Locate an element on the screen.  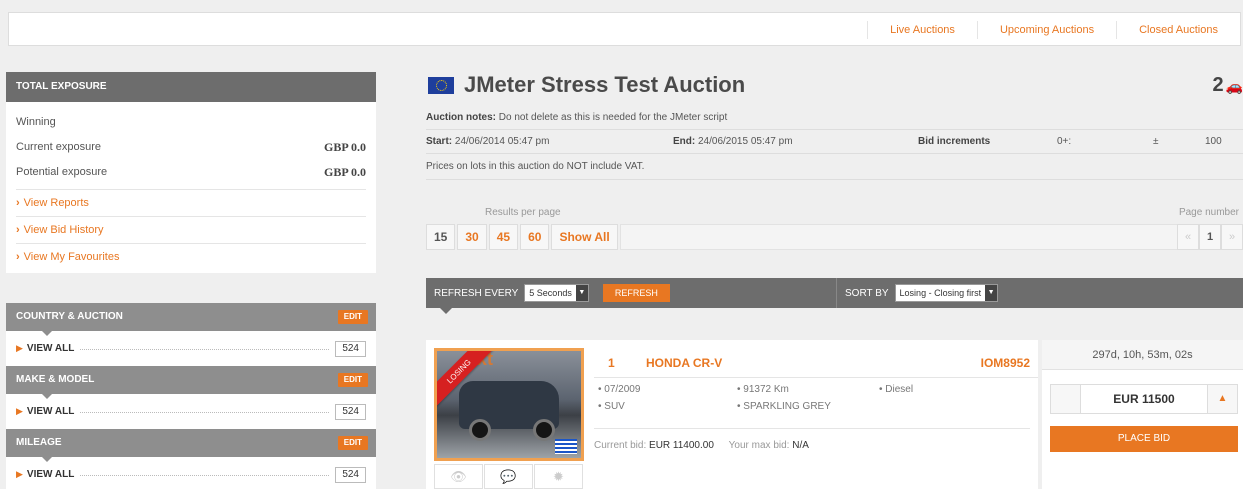
nav-upcoming-auctions: Upcoming Auctions is located at coordinates (1046, 30).